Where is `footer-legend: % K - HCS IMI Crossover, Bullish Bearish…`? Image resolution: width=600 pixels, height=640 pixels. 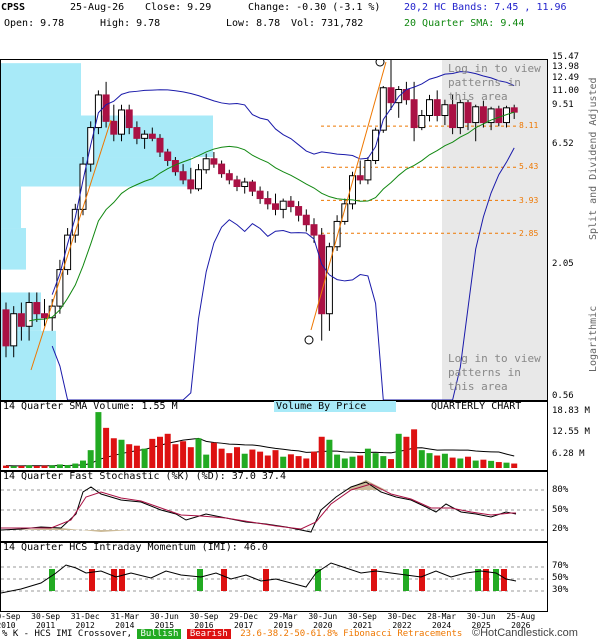 footer-legend: % K - HCS IMI Crossover, Bullish Bearish… is located at coordinates (232, 634).